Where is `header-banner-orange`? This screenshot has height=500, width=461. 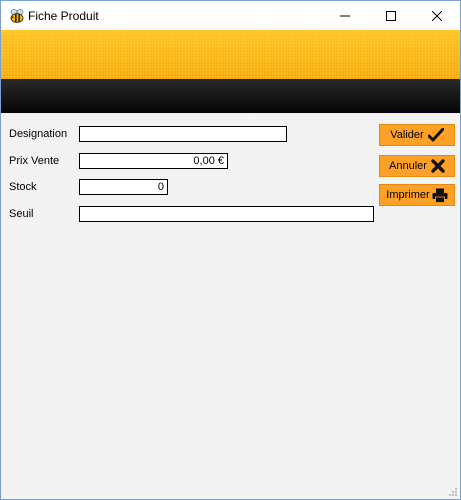
header-banner-orange is located at coordinates (230, 54).